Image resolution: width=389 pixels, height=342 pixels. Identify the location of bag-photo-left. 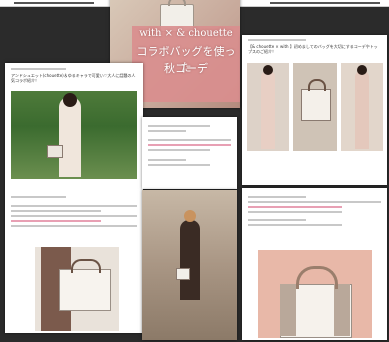
(77, 289).